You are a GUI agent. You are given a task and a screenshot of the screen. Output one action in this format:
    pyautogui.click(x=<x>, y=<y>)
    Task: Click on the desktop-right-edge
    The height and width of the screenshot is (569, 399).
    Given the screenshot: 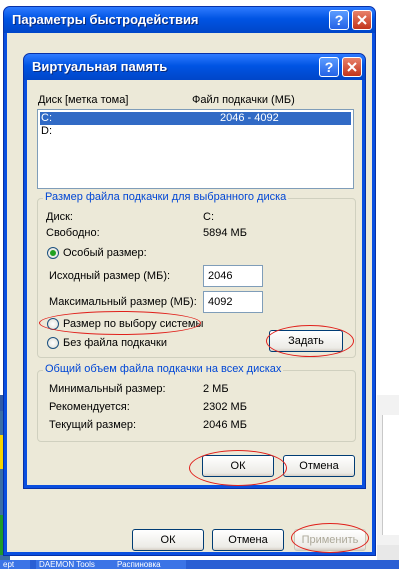 What is the action you would take?
    pyautogui.click(x=388, y=482)
    